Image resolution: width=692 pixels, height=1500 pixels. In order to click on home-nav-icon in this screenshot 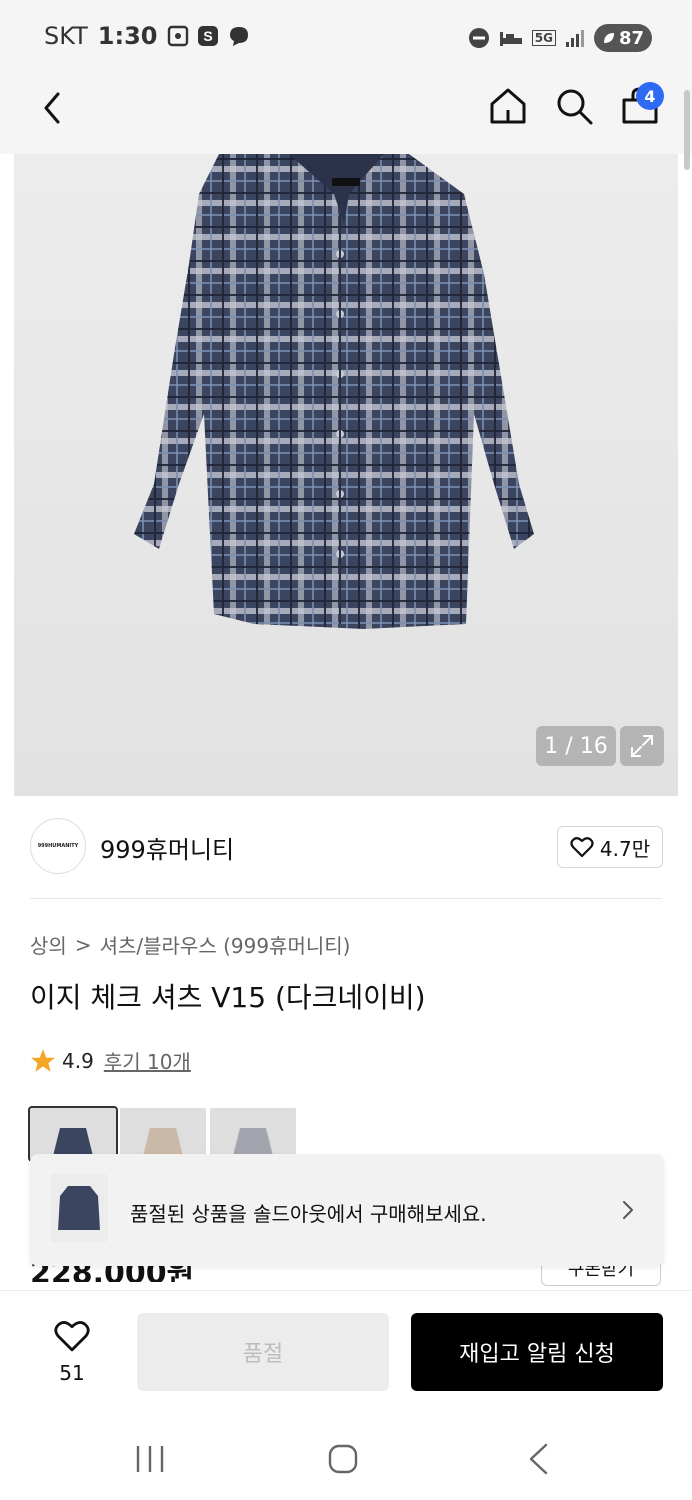, I will do `click(343, 1459)`.